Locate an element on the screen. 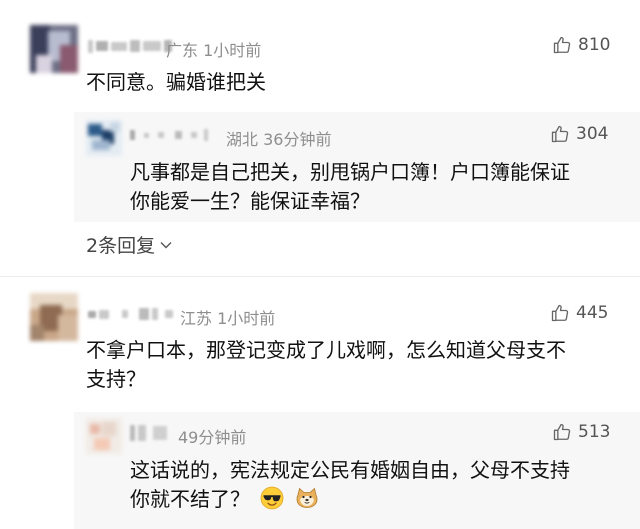 The image size is (640, 529). comment-text-line: 支持？ is located at coordinates (116, 379).